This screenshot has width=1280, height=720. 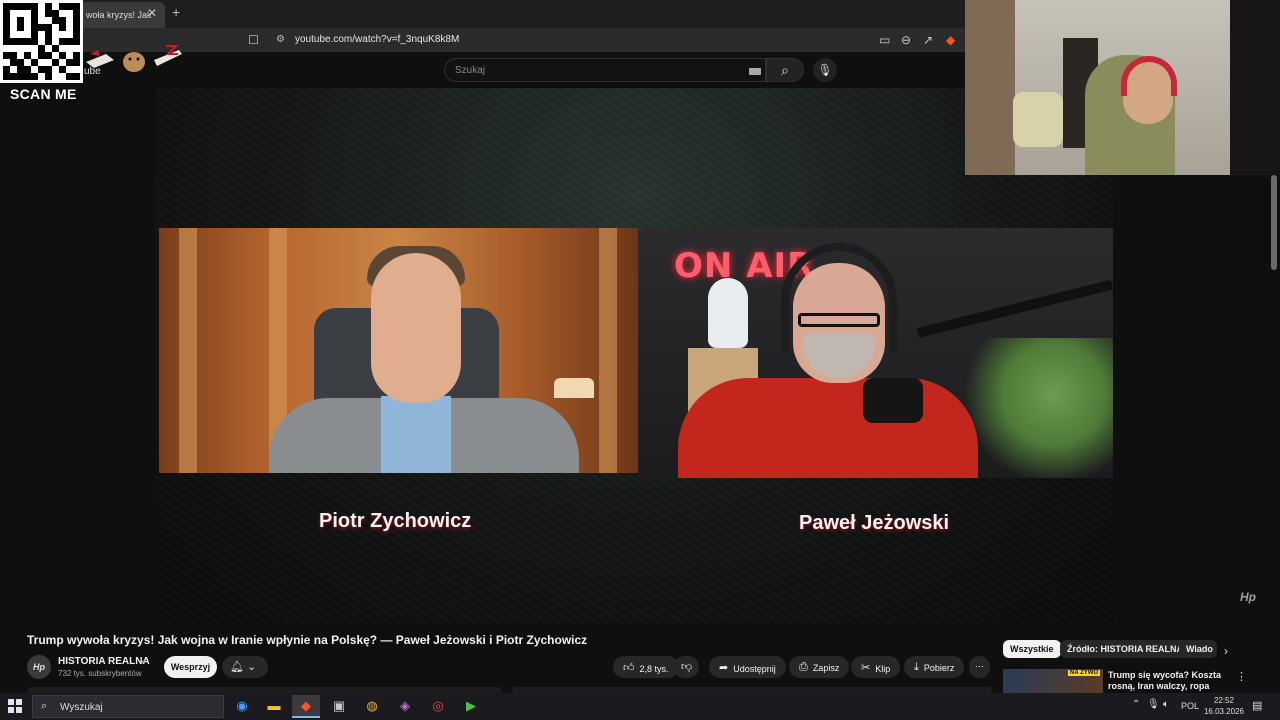 What do you see at coordinates (471, 706) in the screenshot?
I see `play-app-icon: ▶` at bounding box center [471, 706].